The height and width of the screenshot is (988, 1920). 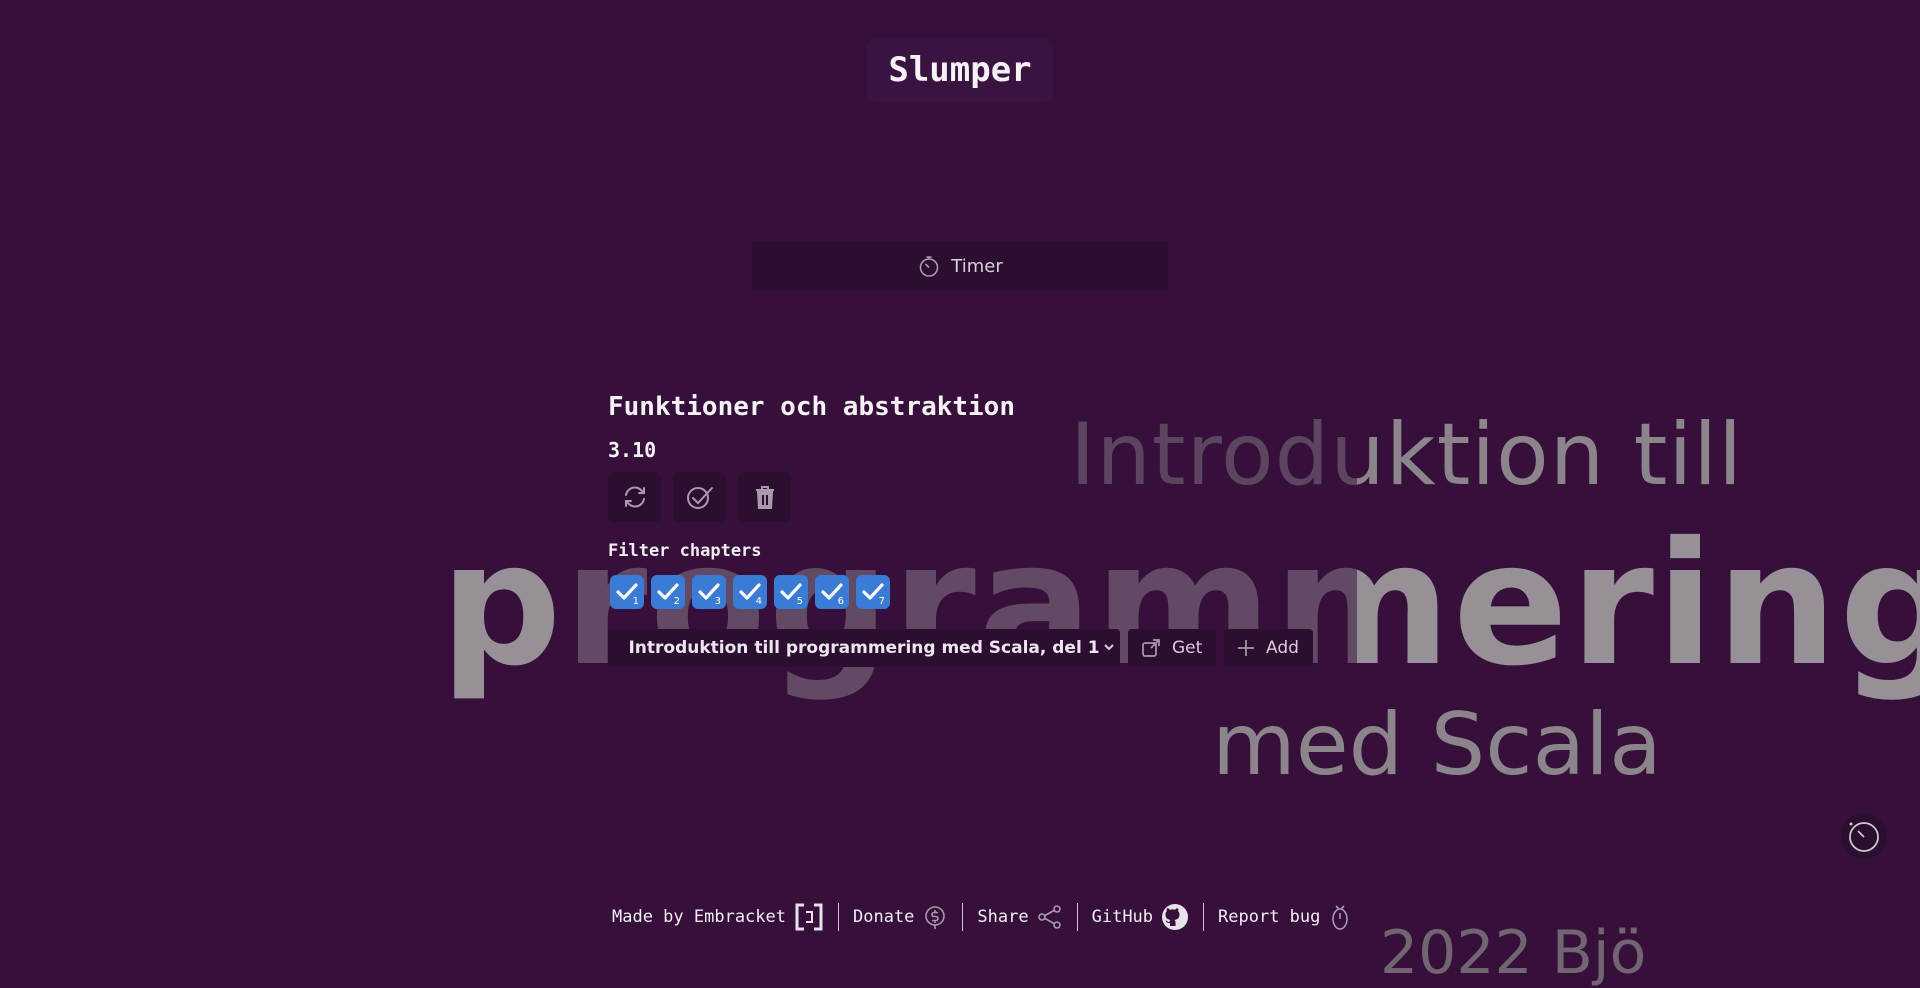 I want to click on refresh-button, so click(x=634, y=497).